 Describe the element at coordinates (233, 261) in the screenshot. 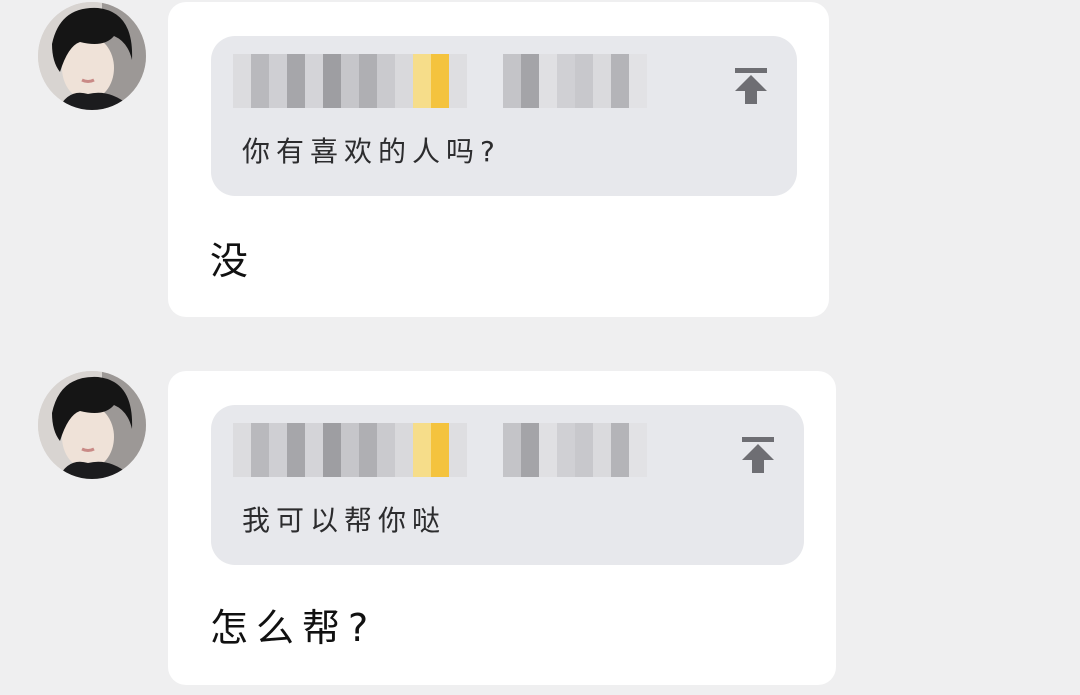

I see `message-text: 没` at that location.